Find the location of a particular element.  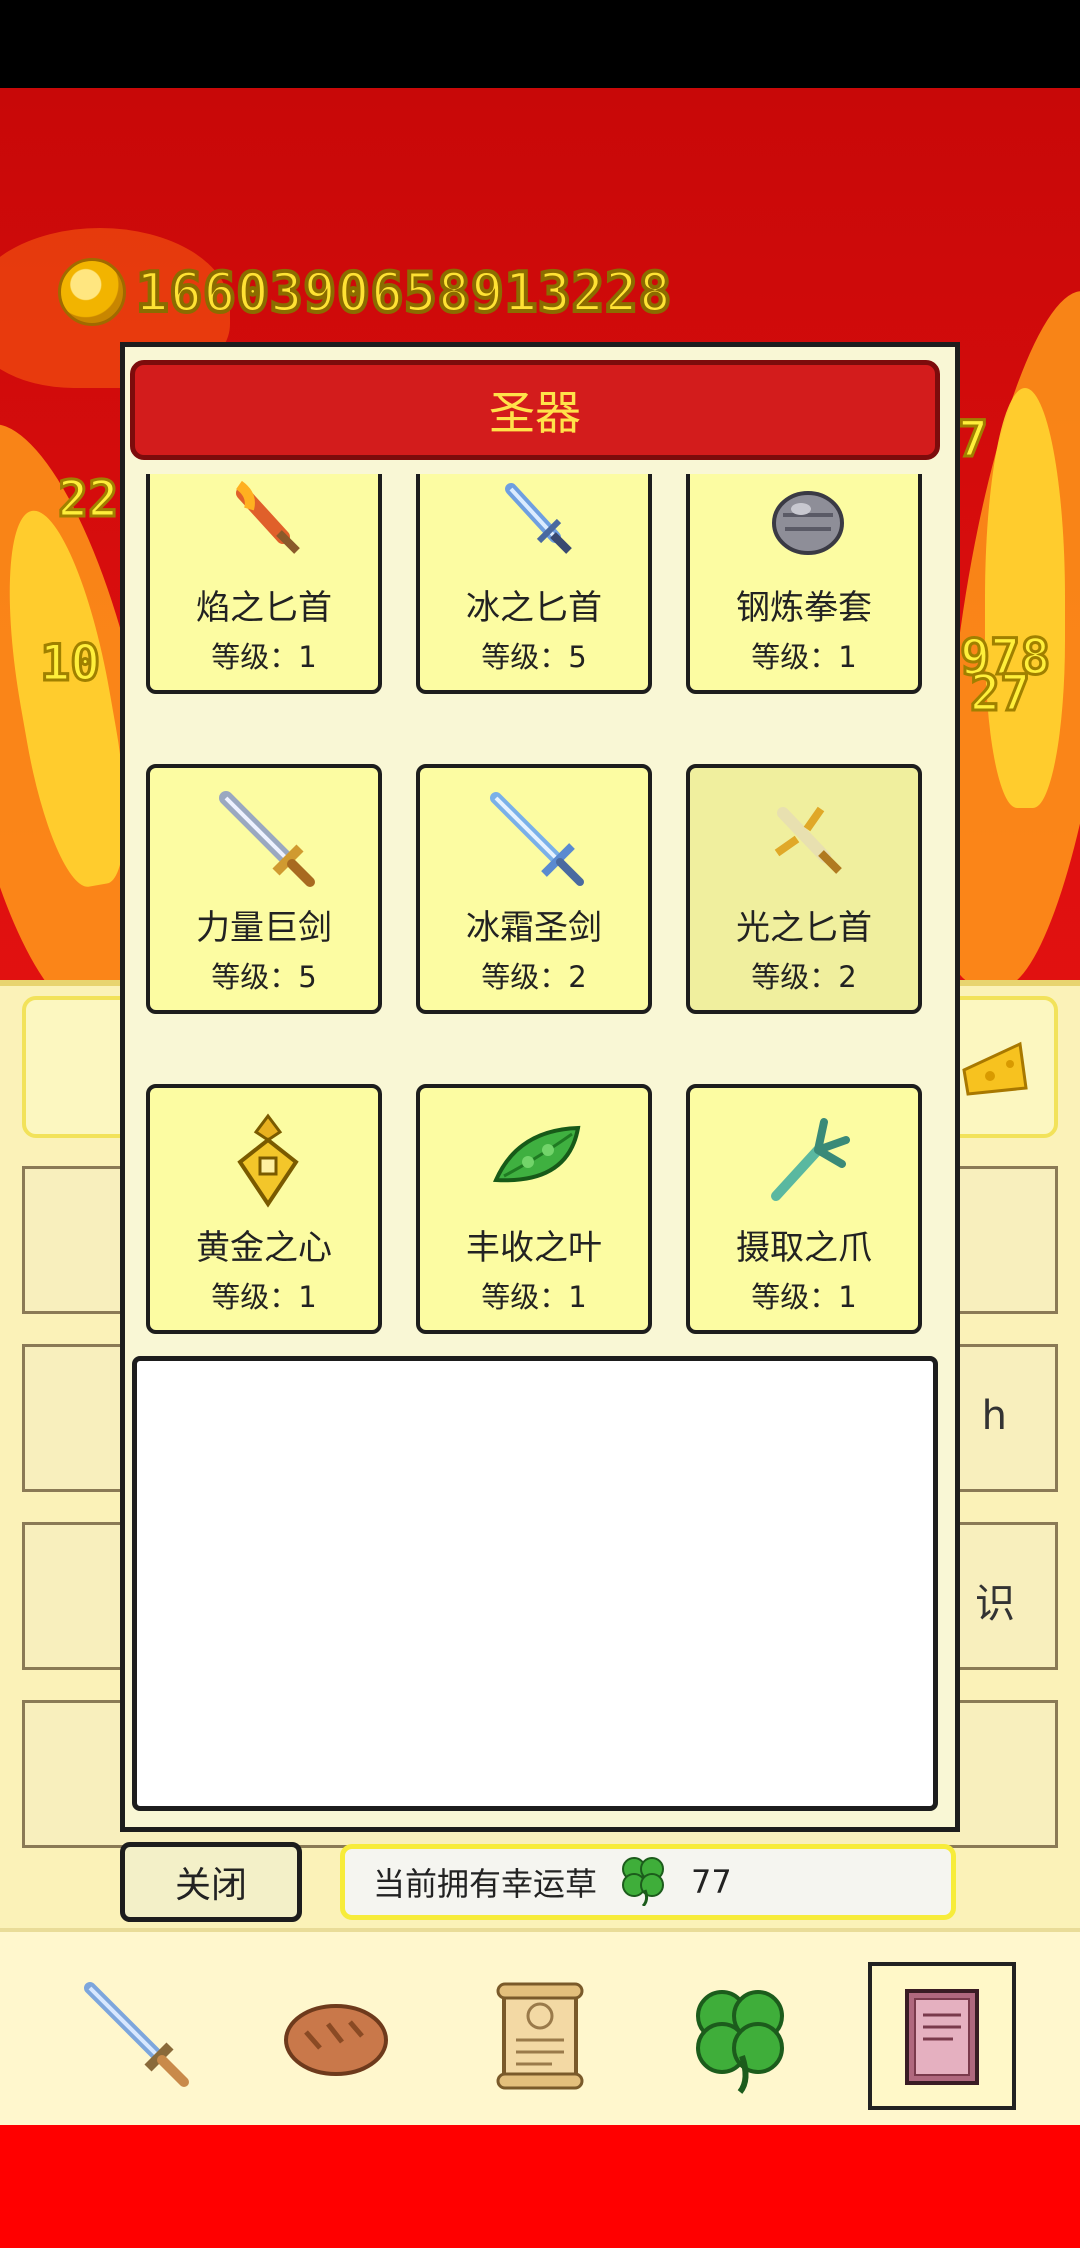

light-dagger-icon is located at coordinates (808, 840).